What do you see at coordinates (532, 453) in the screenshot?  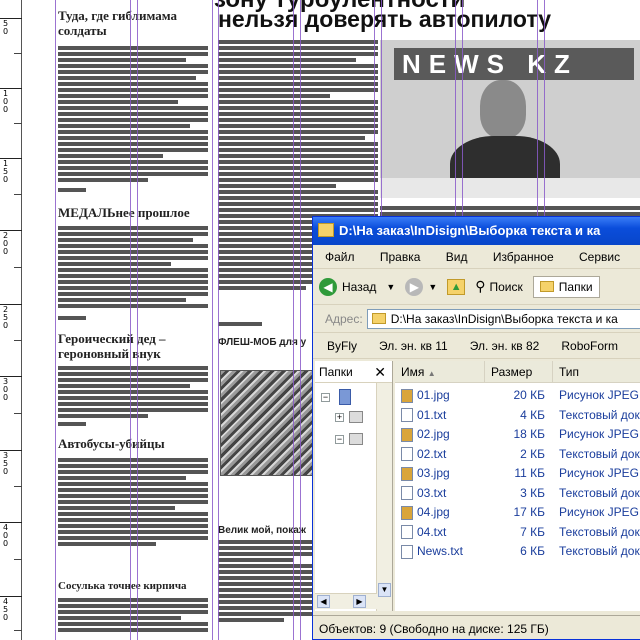 I see `file-size: 2 КБ` at bounding box center [532, 453].